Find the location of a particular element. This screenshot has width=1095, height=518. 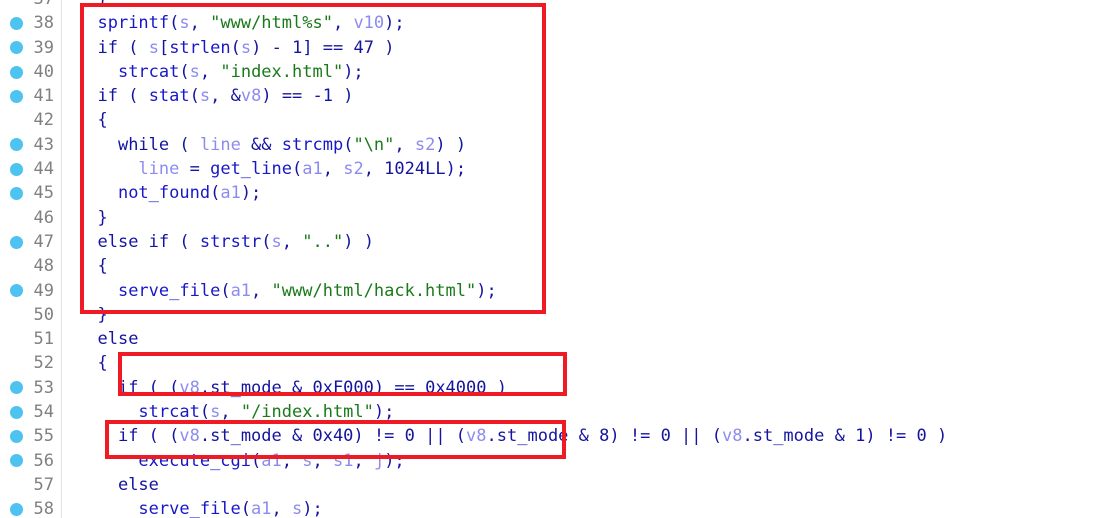

code-token-fn: stat is located at coordinates (169, 96).